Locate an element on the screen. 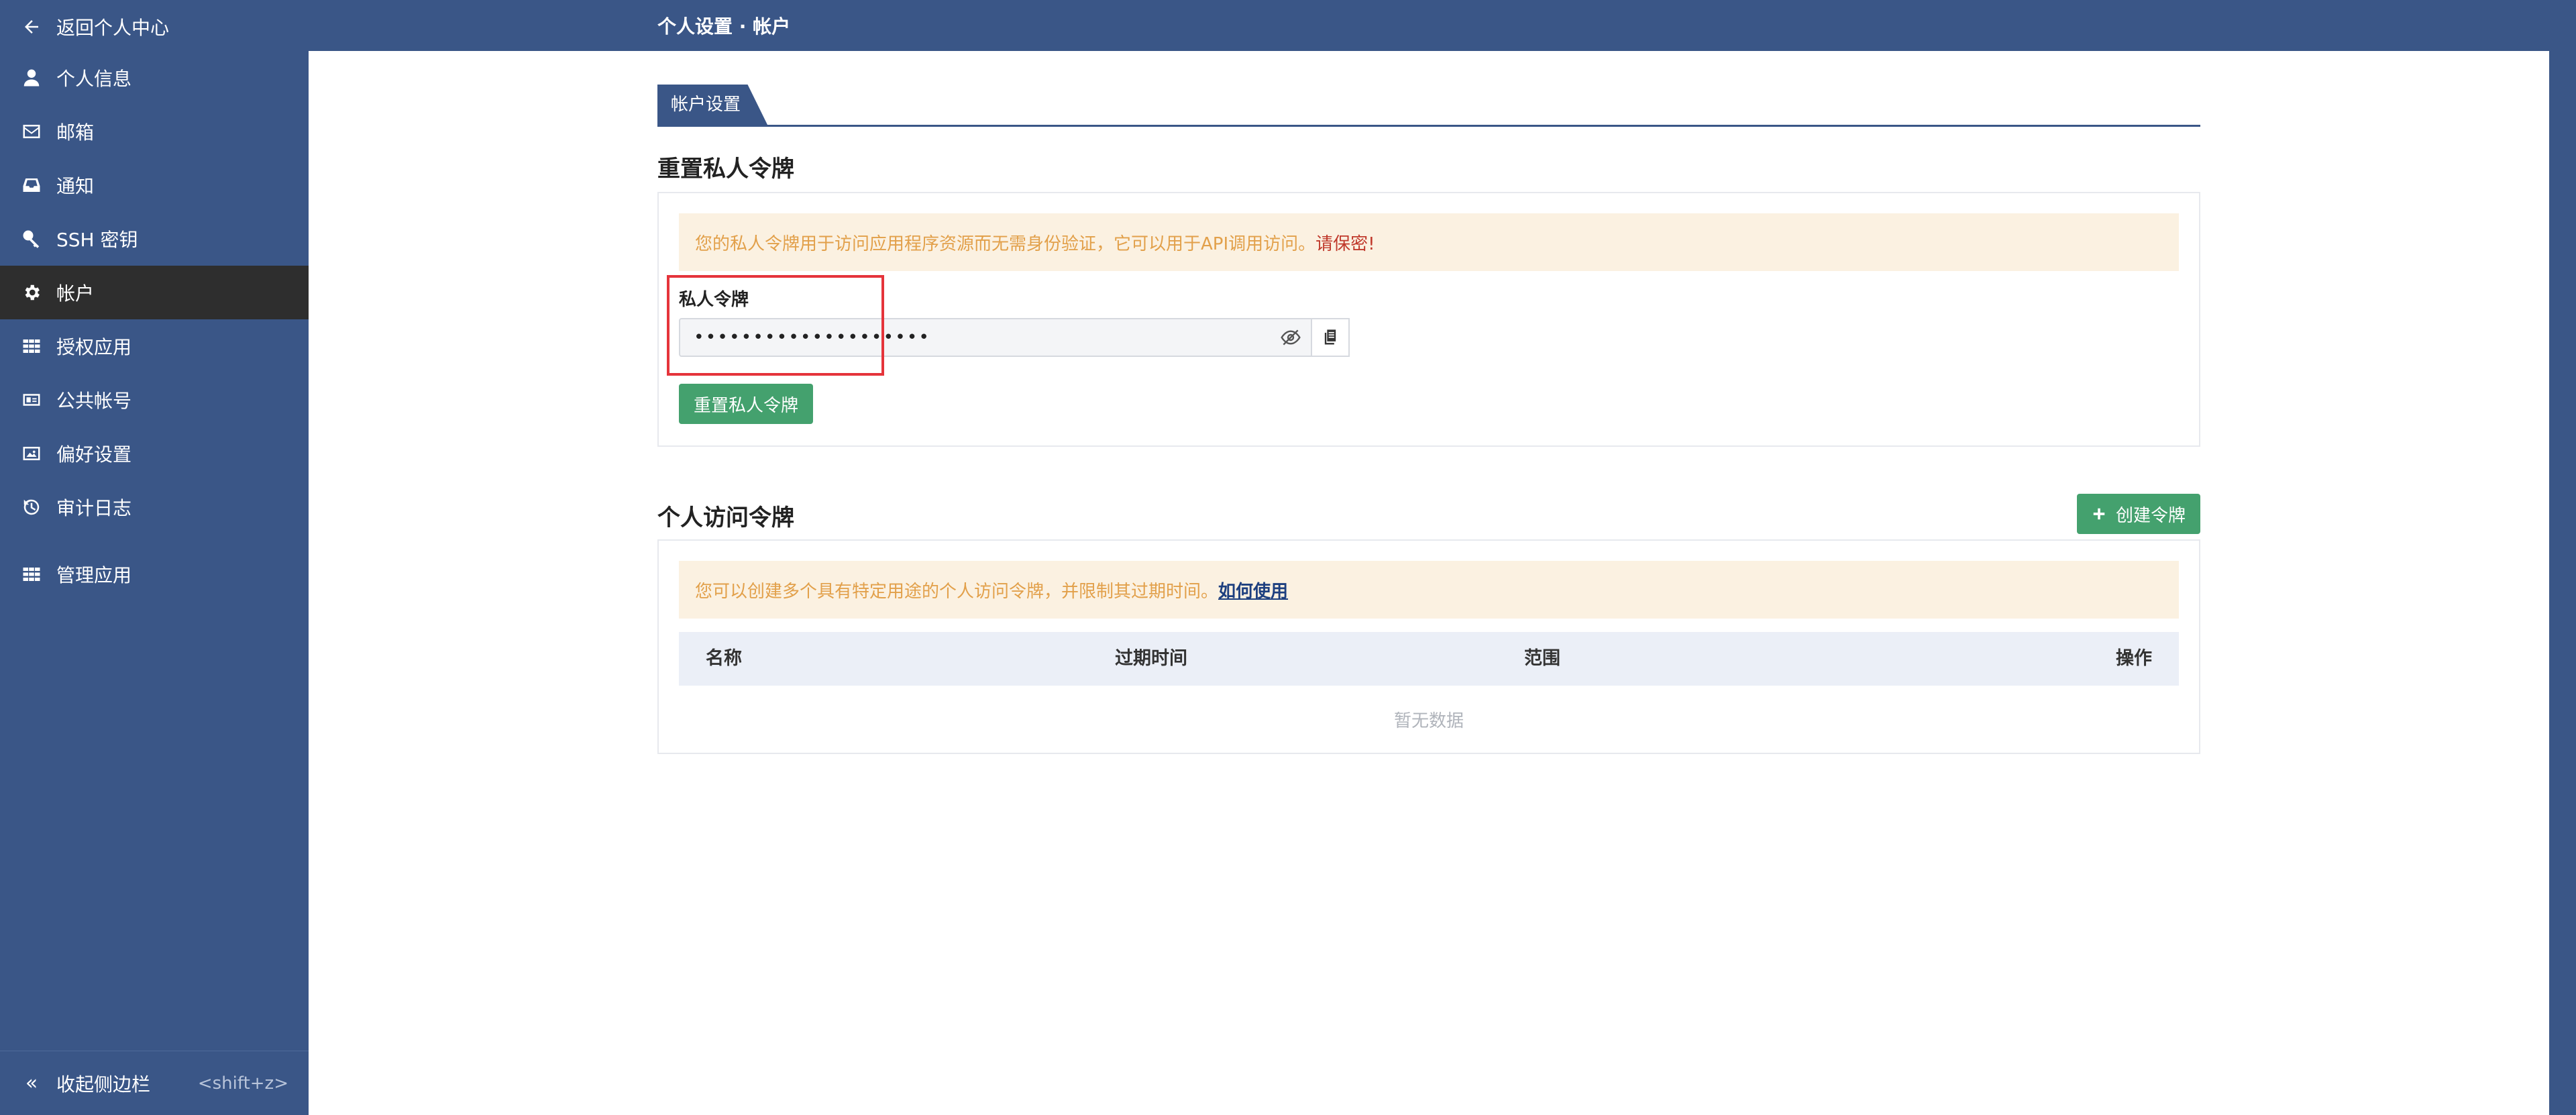 This screenshot has height=1115, width=2576. sidebar-item-label: SSH 密钥 is located at coordinates (97, 240).